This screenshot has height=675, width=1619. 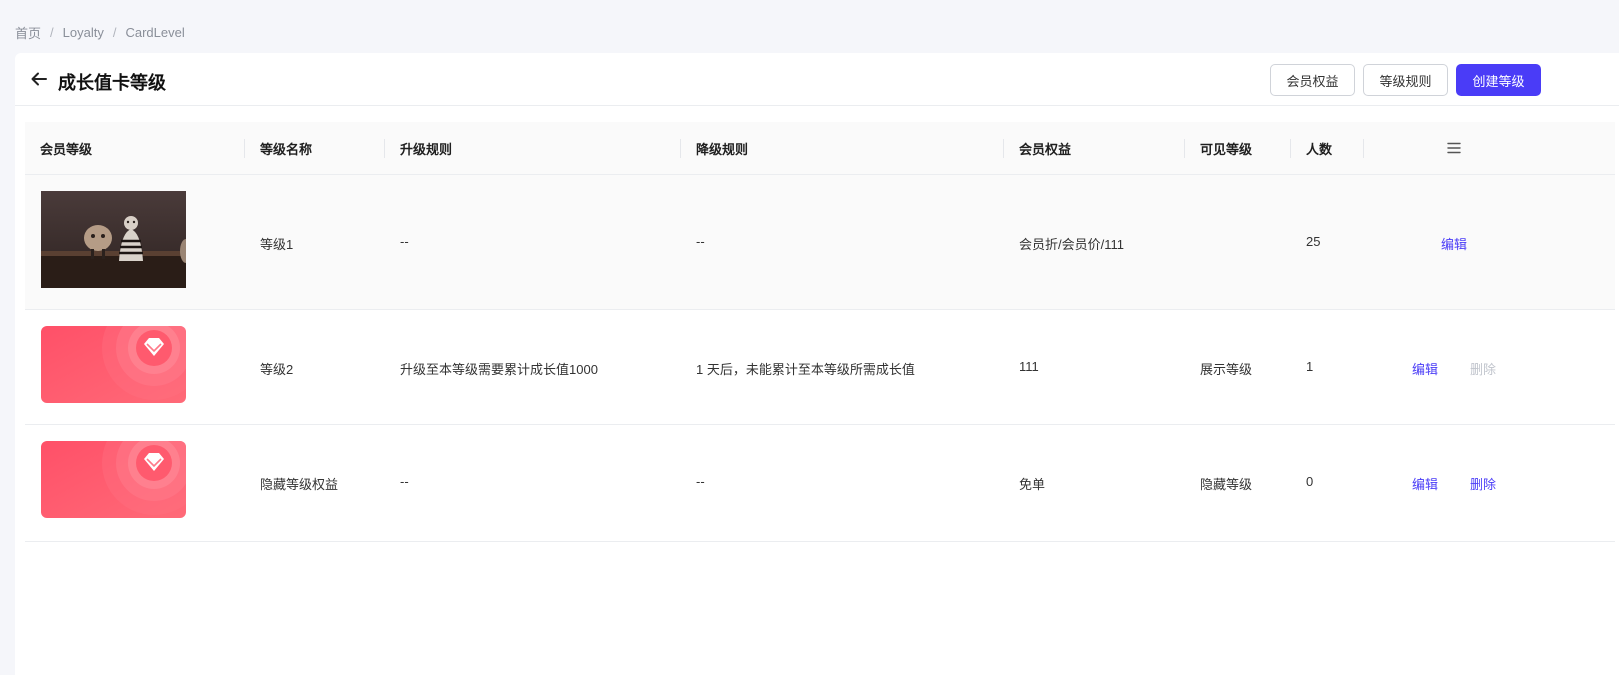 I want to click on level-image-photo, so click(x=113, y=239).